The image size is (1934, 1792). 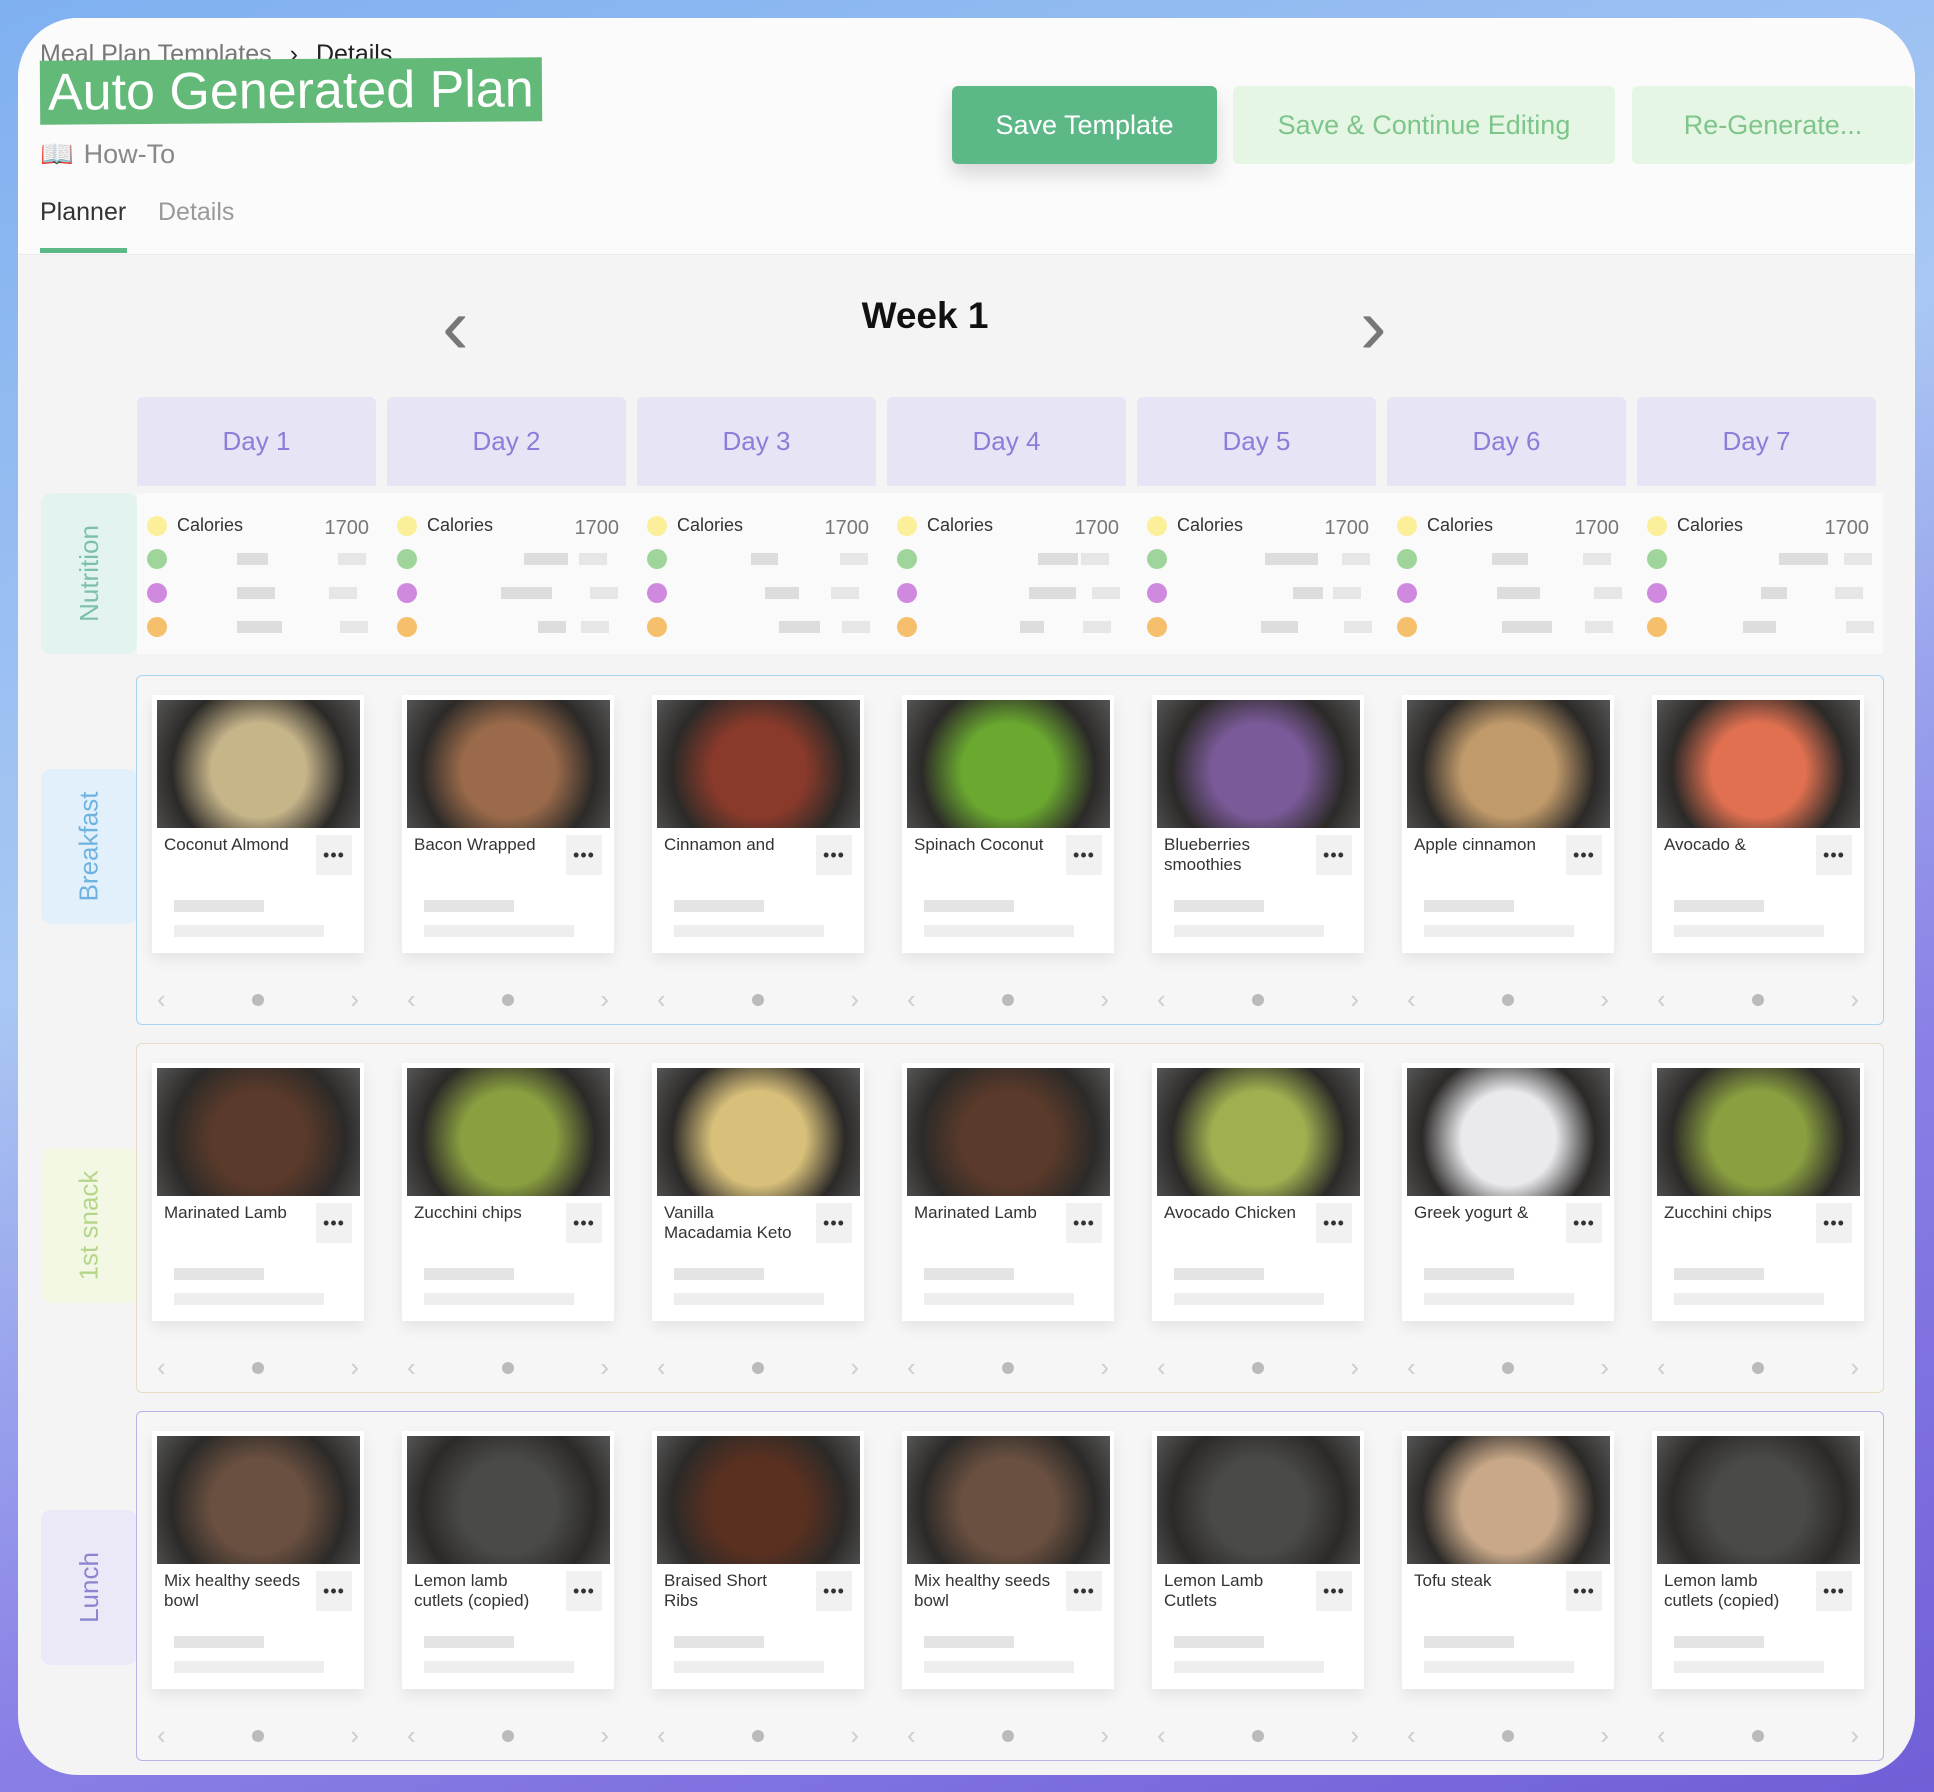 What do you see at coordinates (1756, 441) in the screenshot?
I see `day-header: Day 7` at bounding box center [1756, 441].